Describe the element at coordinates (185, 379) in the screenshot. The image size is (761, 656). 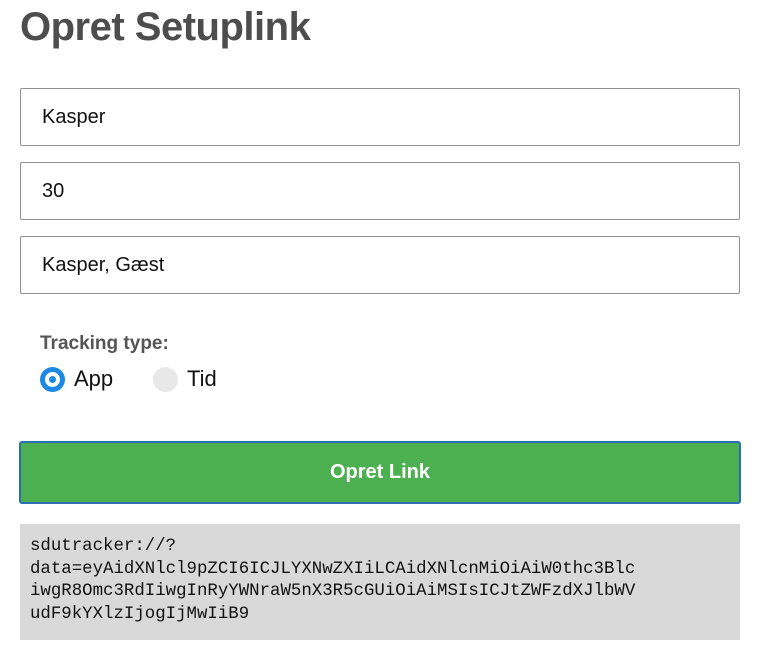
I see `tracking-radio-tid: Tid` at that location.